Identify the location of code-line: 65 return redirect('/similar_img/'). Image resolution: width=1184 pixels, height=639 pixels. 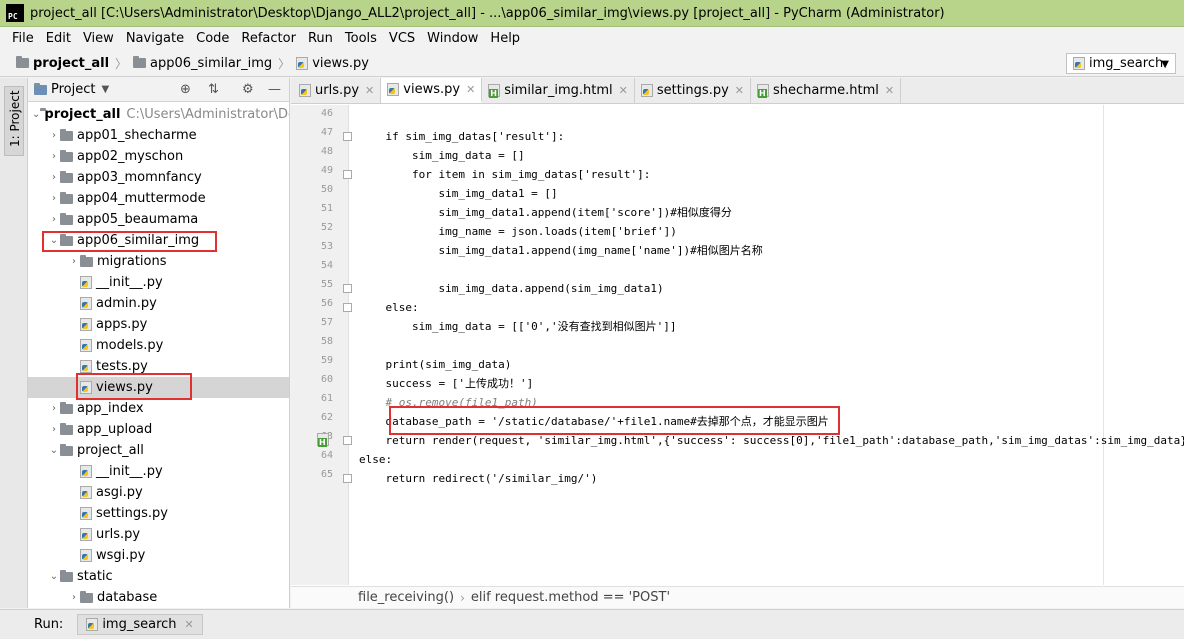
(737, 478).